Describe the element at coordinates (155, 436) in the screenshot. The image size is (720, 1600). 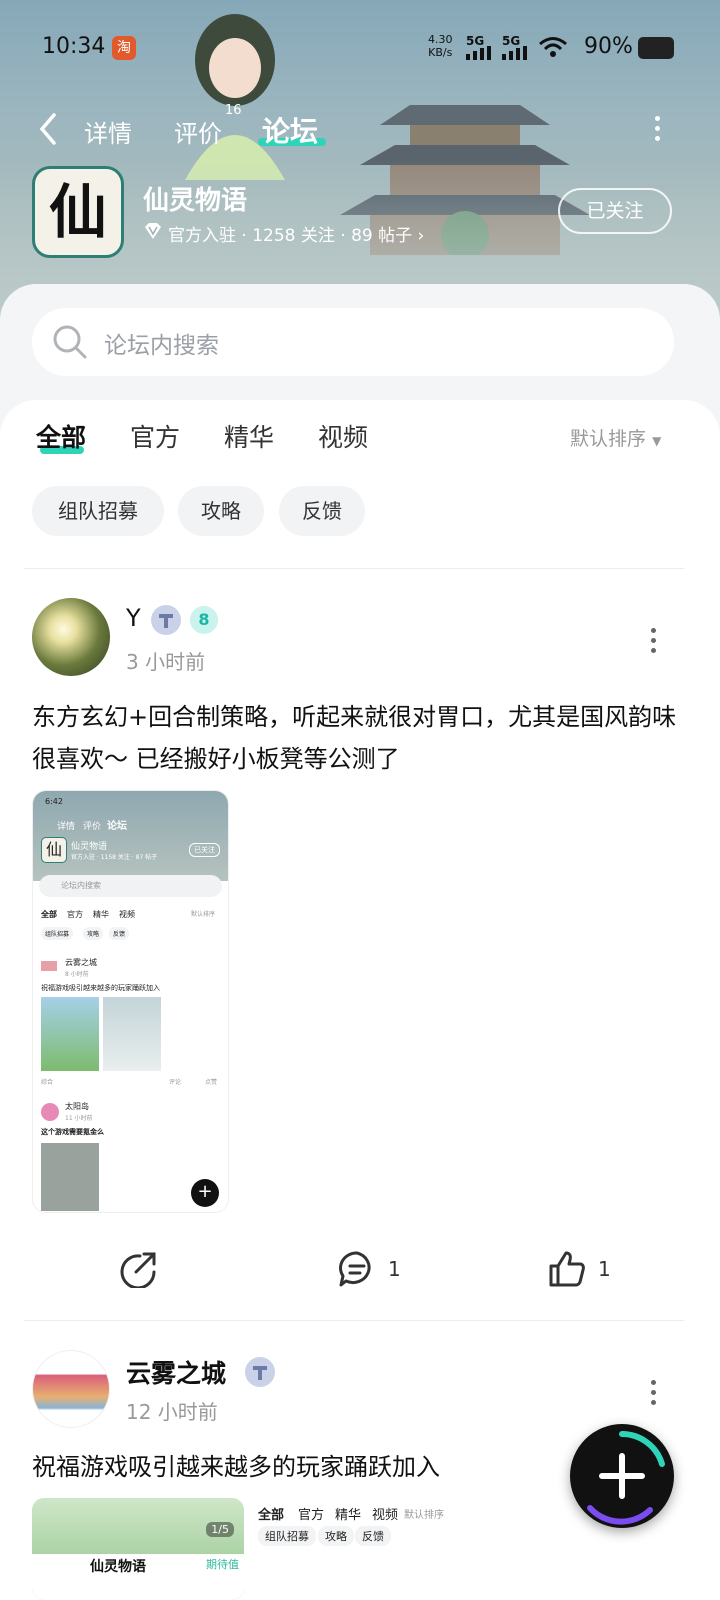
I see `filter-tab-official: 官方` at that location.